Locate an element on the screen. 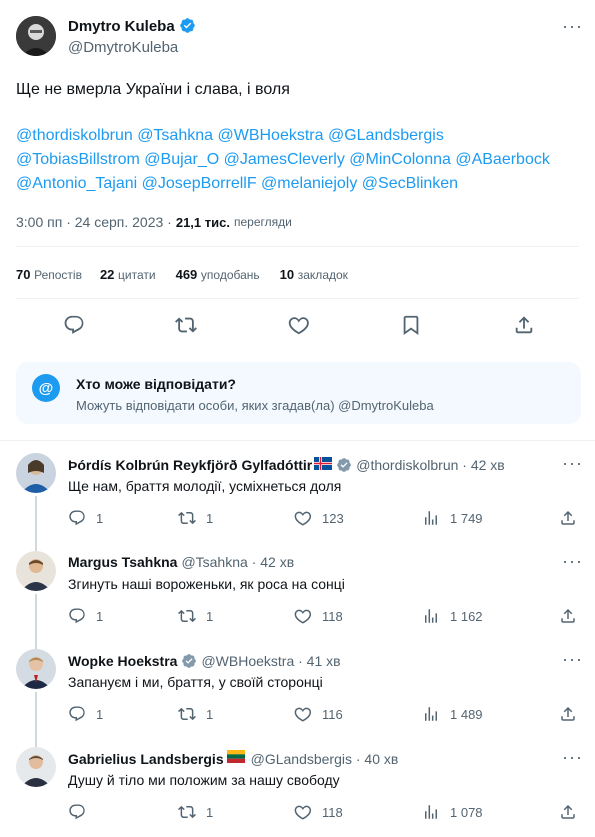  views-button: 1 749 is located at coordinates (452, 518).